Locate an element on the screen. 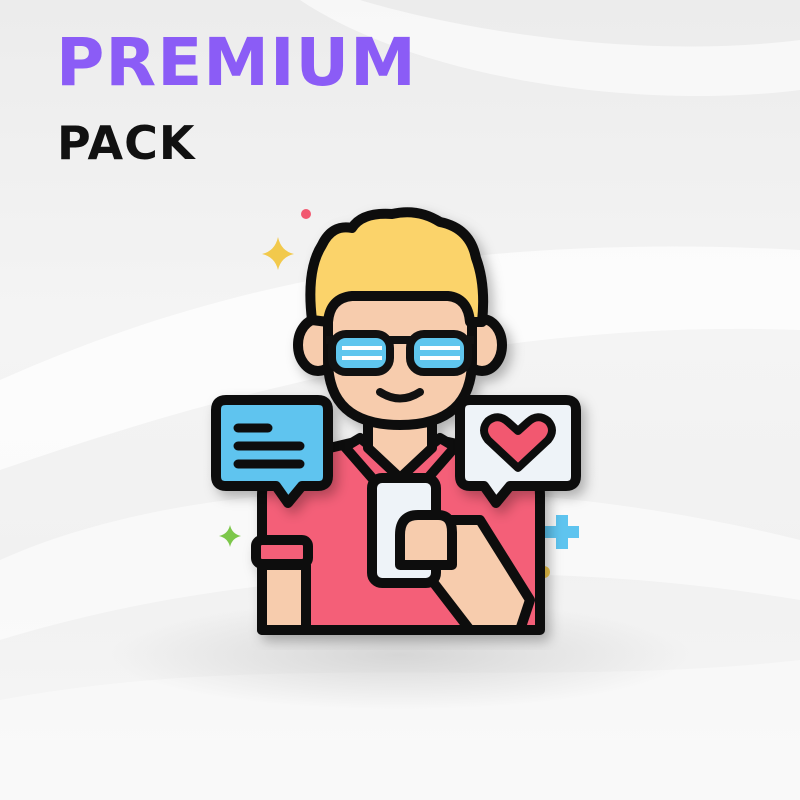  left-arm is located at coordinates (284, 597).